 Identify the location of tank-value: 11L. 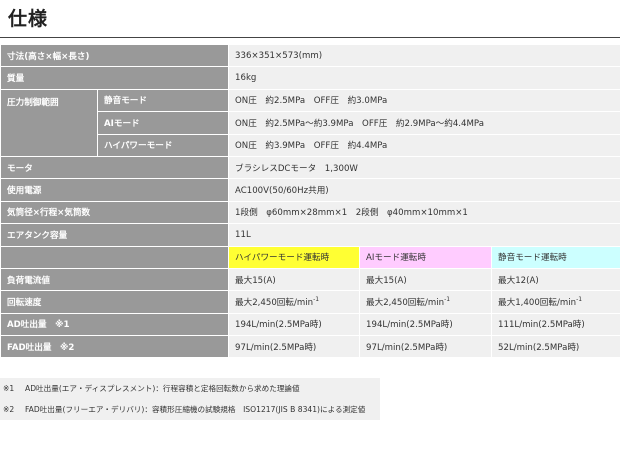
(424, 235).